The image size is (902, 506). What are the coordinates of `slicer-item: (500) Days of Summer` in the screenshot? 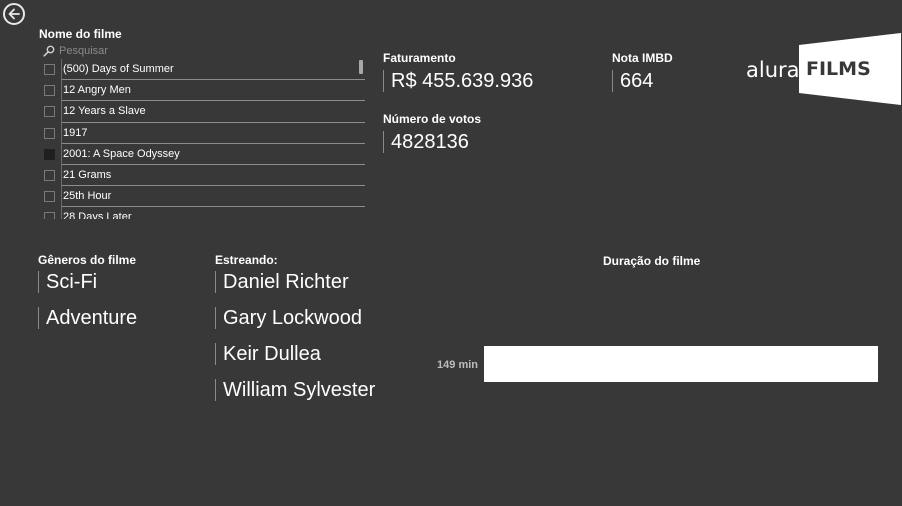 It's located at (202, 70).